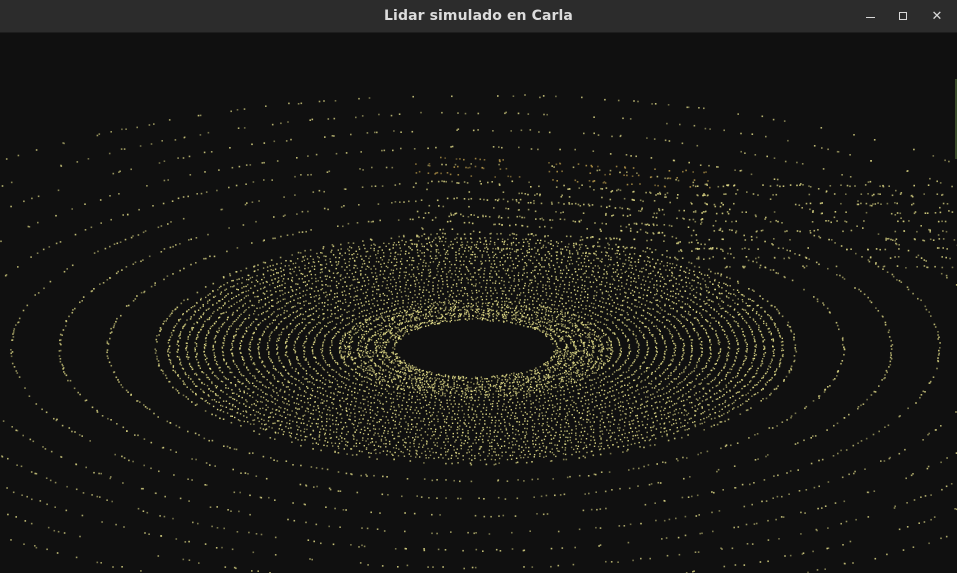 The width and height of the screenshot is (957, 573). I want to click on window-title: Lidar simulado en Carla, so click(478, 16).